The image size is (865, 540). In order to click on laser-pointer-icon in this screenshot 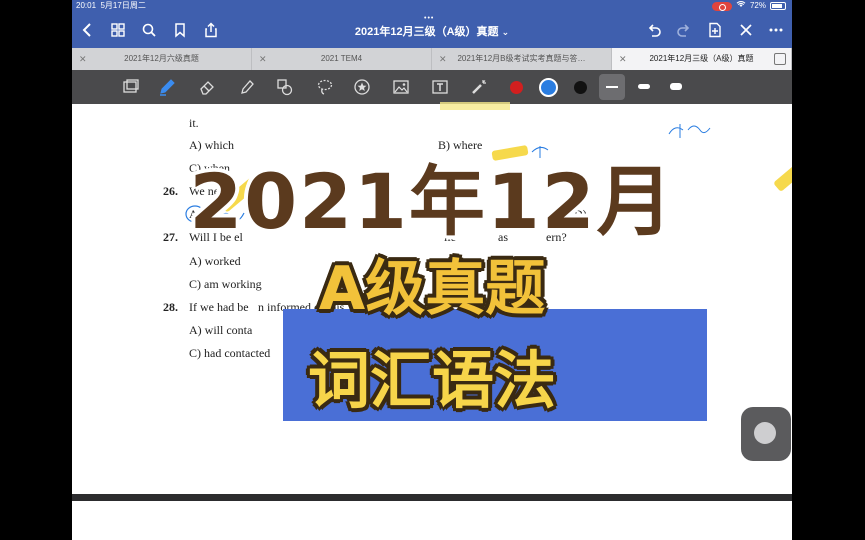, I will do `click(479, 87)`.